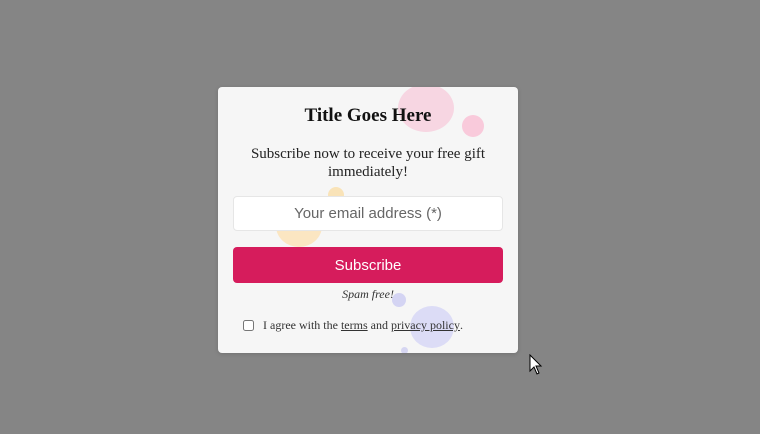 Image resolution: width=760 pixels, height=434 pixels. Describe the element at coordinates (368, 115) in the screenshot. I see `popup-title: Title Goes Here` at that location.